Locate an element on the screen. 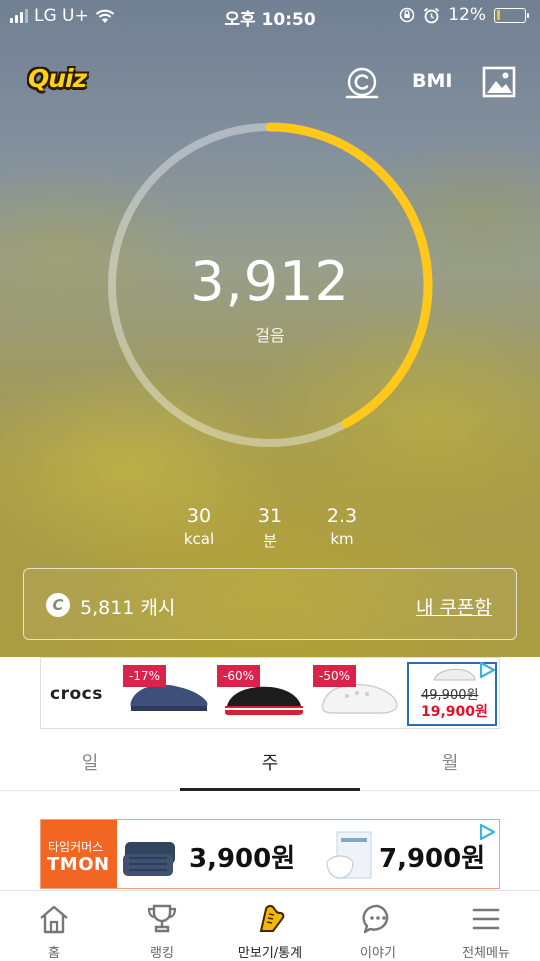 The height and width of the screenshot is (961, 540). shoe-icon is located at coordinates (272, 918).